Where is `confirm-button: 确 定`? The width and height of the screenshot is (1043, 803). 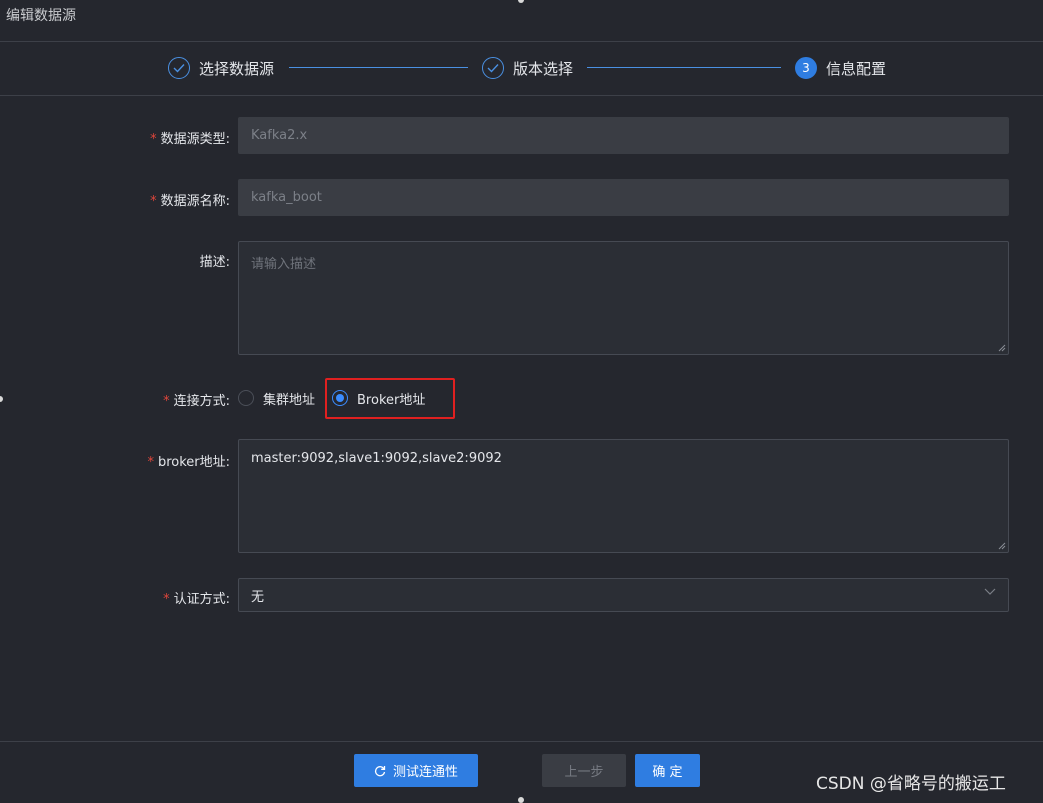 confirm-button: 确 定 is located at coordinates (667, 770).